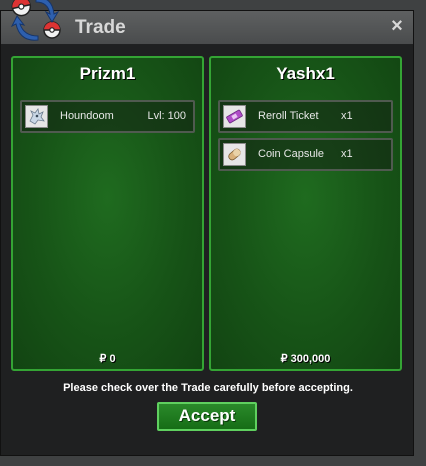  Describe the element at coordinates (166, 116) in the screenshot. I see `item-level: Lvl: 100` at that location.